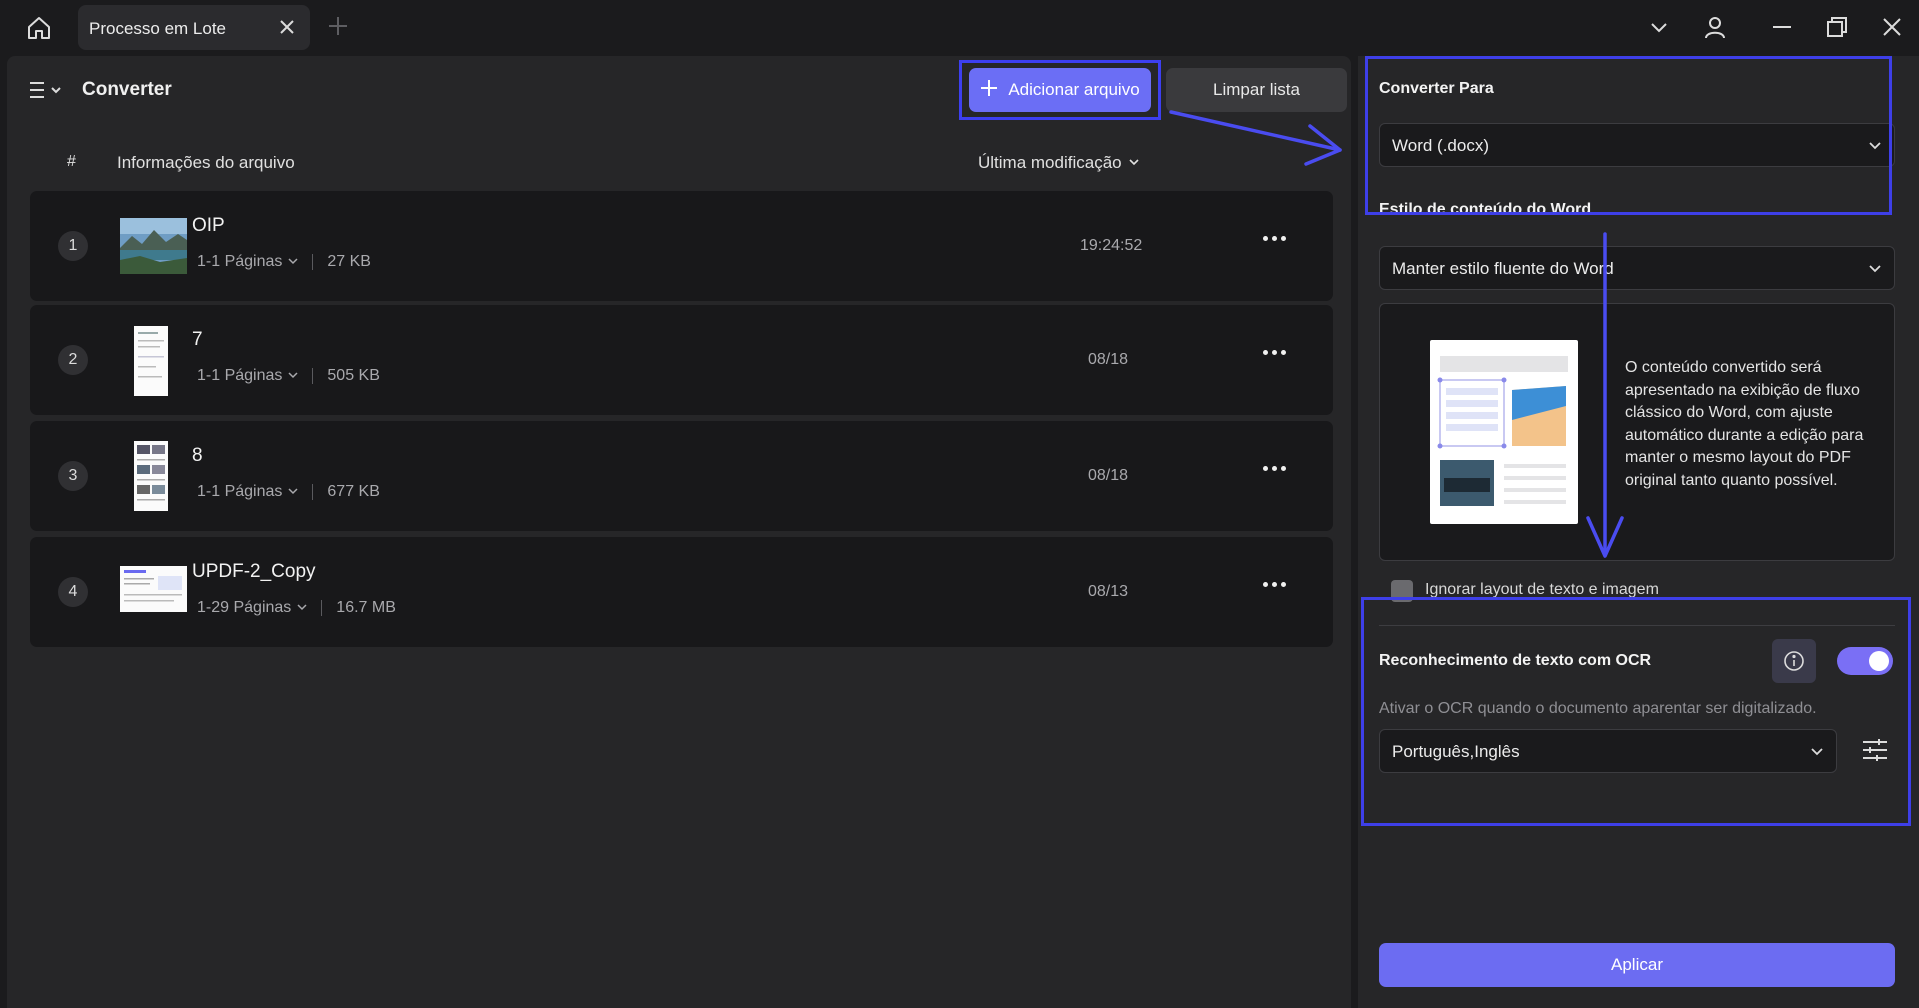 The width and height of the screenshot is (1919, 1008). Describe the element at coordinates (681, 476) in the screenshot. I see `file-row: 3 8 1-1 Páginas 677 KB 08/18` at that location.